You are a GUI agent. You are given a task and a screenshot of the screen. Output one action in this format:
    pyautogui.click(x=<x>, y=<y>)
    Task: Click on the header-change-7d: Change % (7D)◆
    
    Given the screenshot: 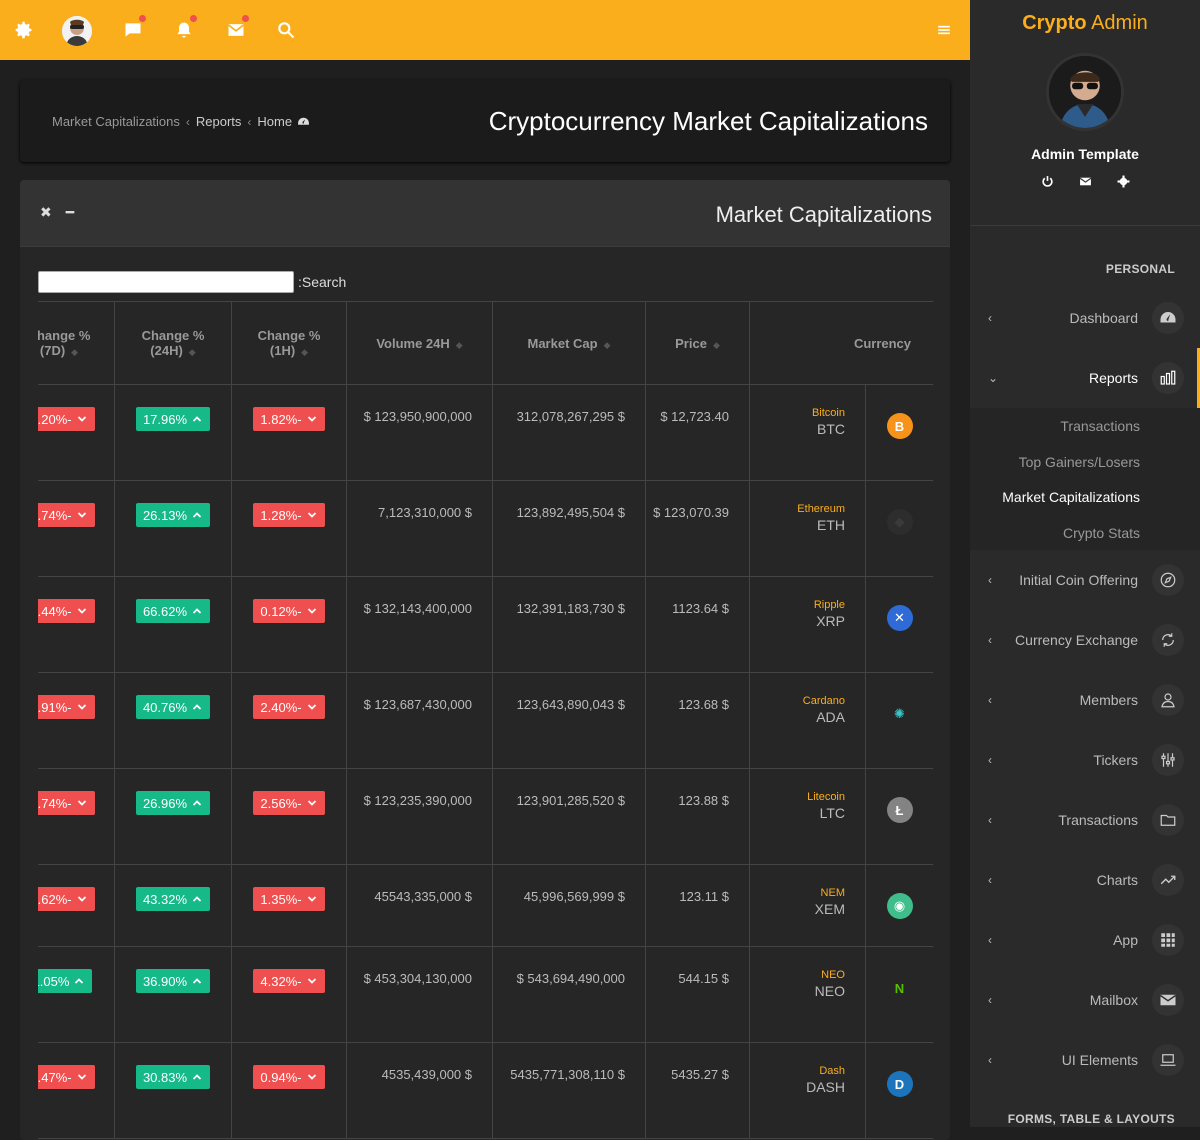 What is the action you would take?
    pyautogui.click(x=76, y=343)
    